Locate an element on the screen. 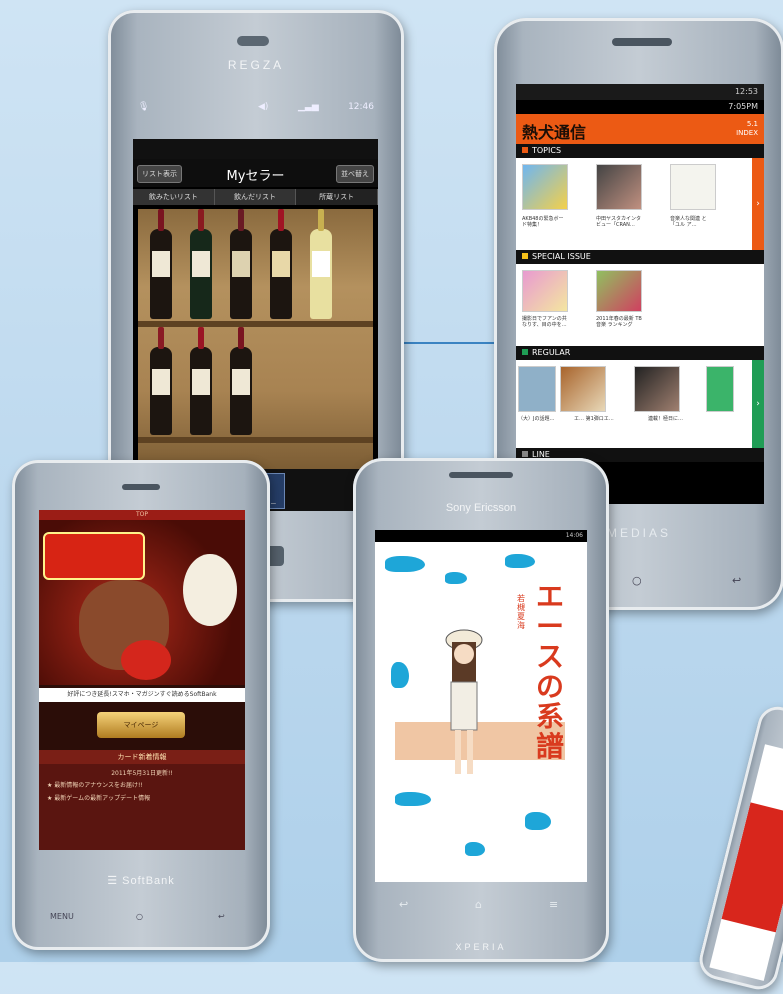 Image resolution: width=783 pixels, height=994 pixels. top-bar is located at coordinates (255, 149).